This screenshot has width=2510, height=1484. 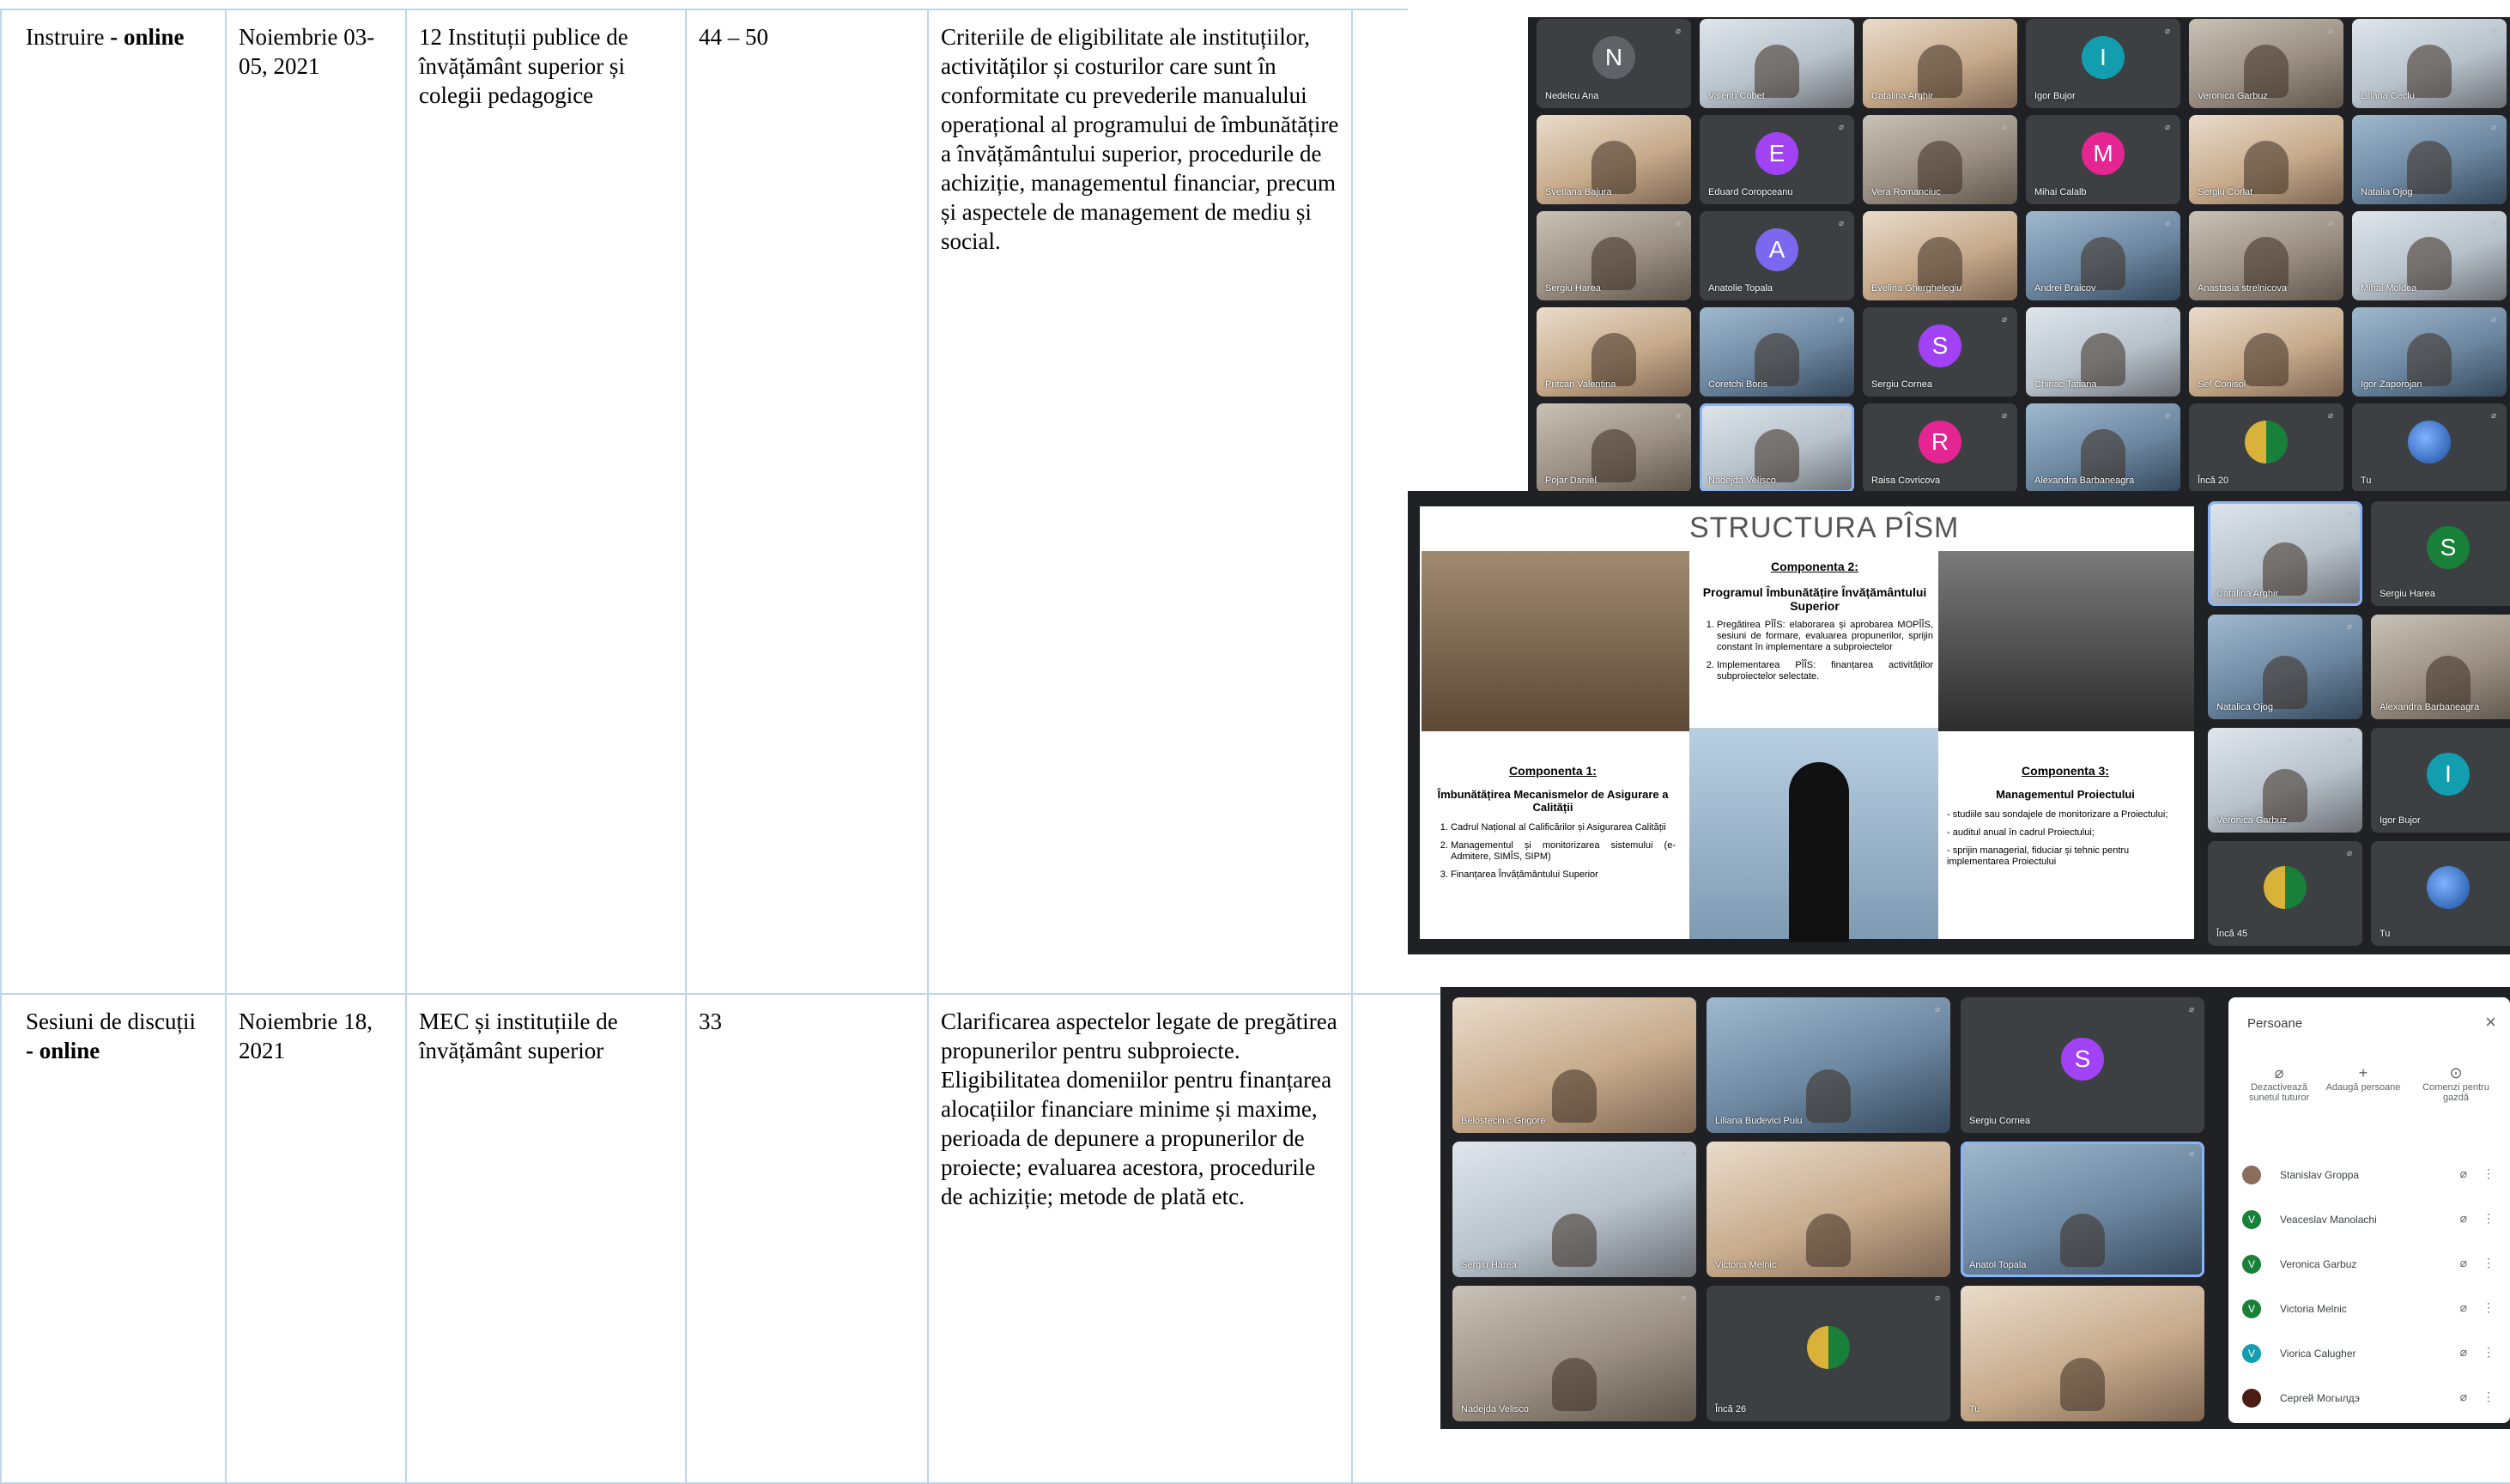 I want to click on participant-tile: R ⌀ Raisa Covricova, so click(x=1940, y=448).